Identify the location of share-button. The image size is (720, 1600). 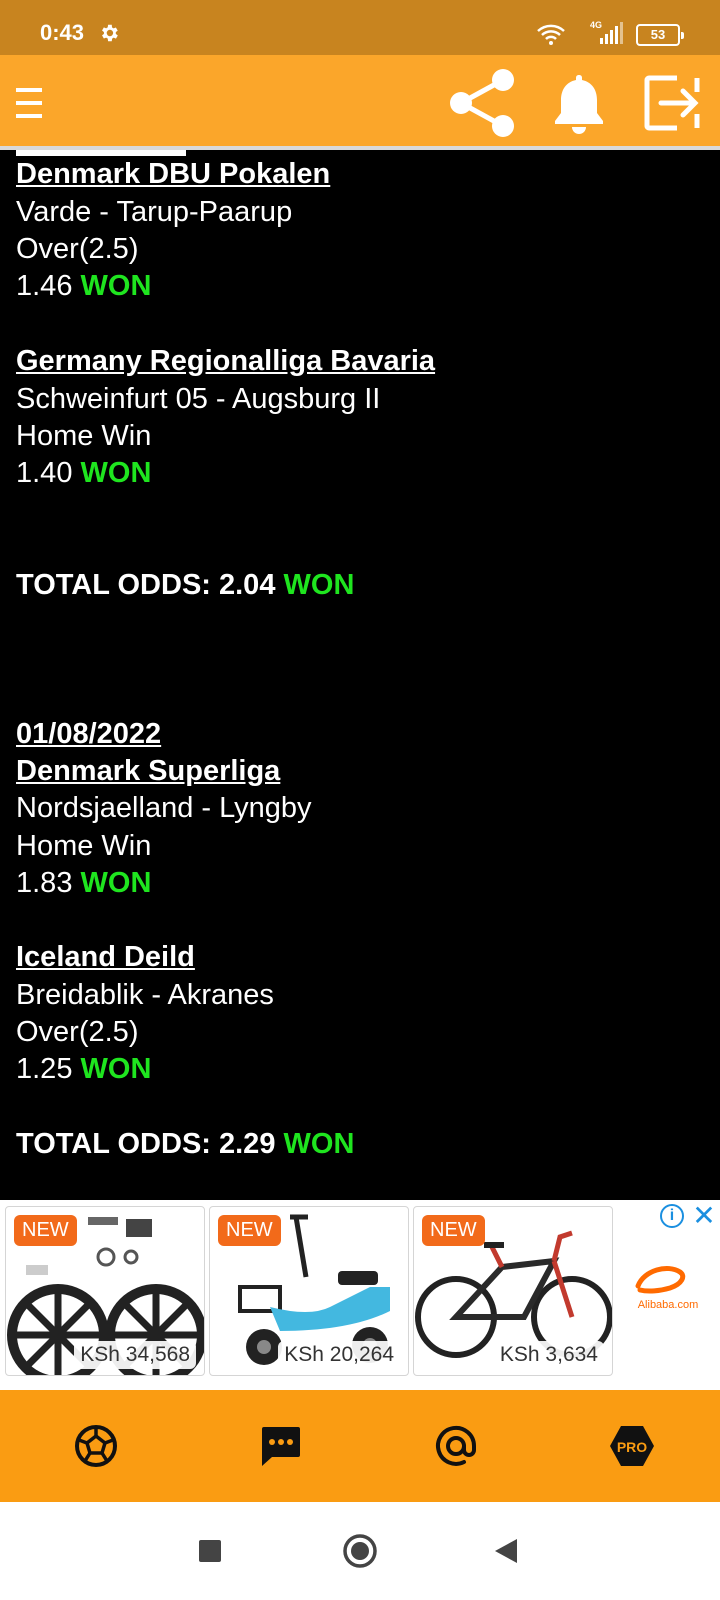
(482, 102).